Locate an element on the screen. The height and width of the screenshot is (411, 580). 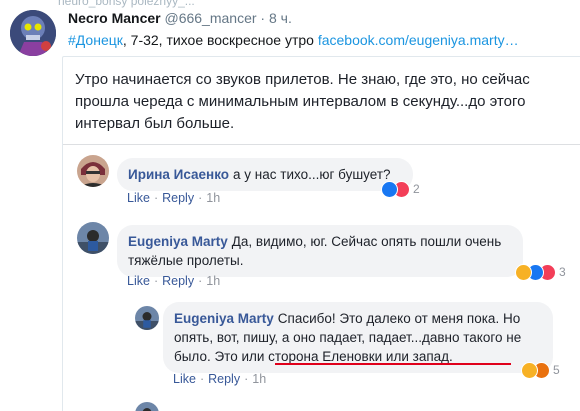
reaction-summary: 2 is located at coordinates (400, 189).